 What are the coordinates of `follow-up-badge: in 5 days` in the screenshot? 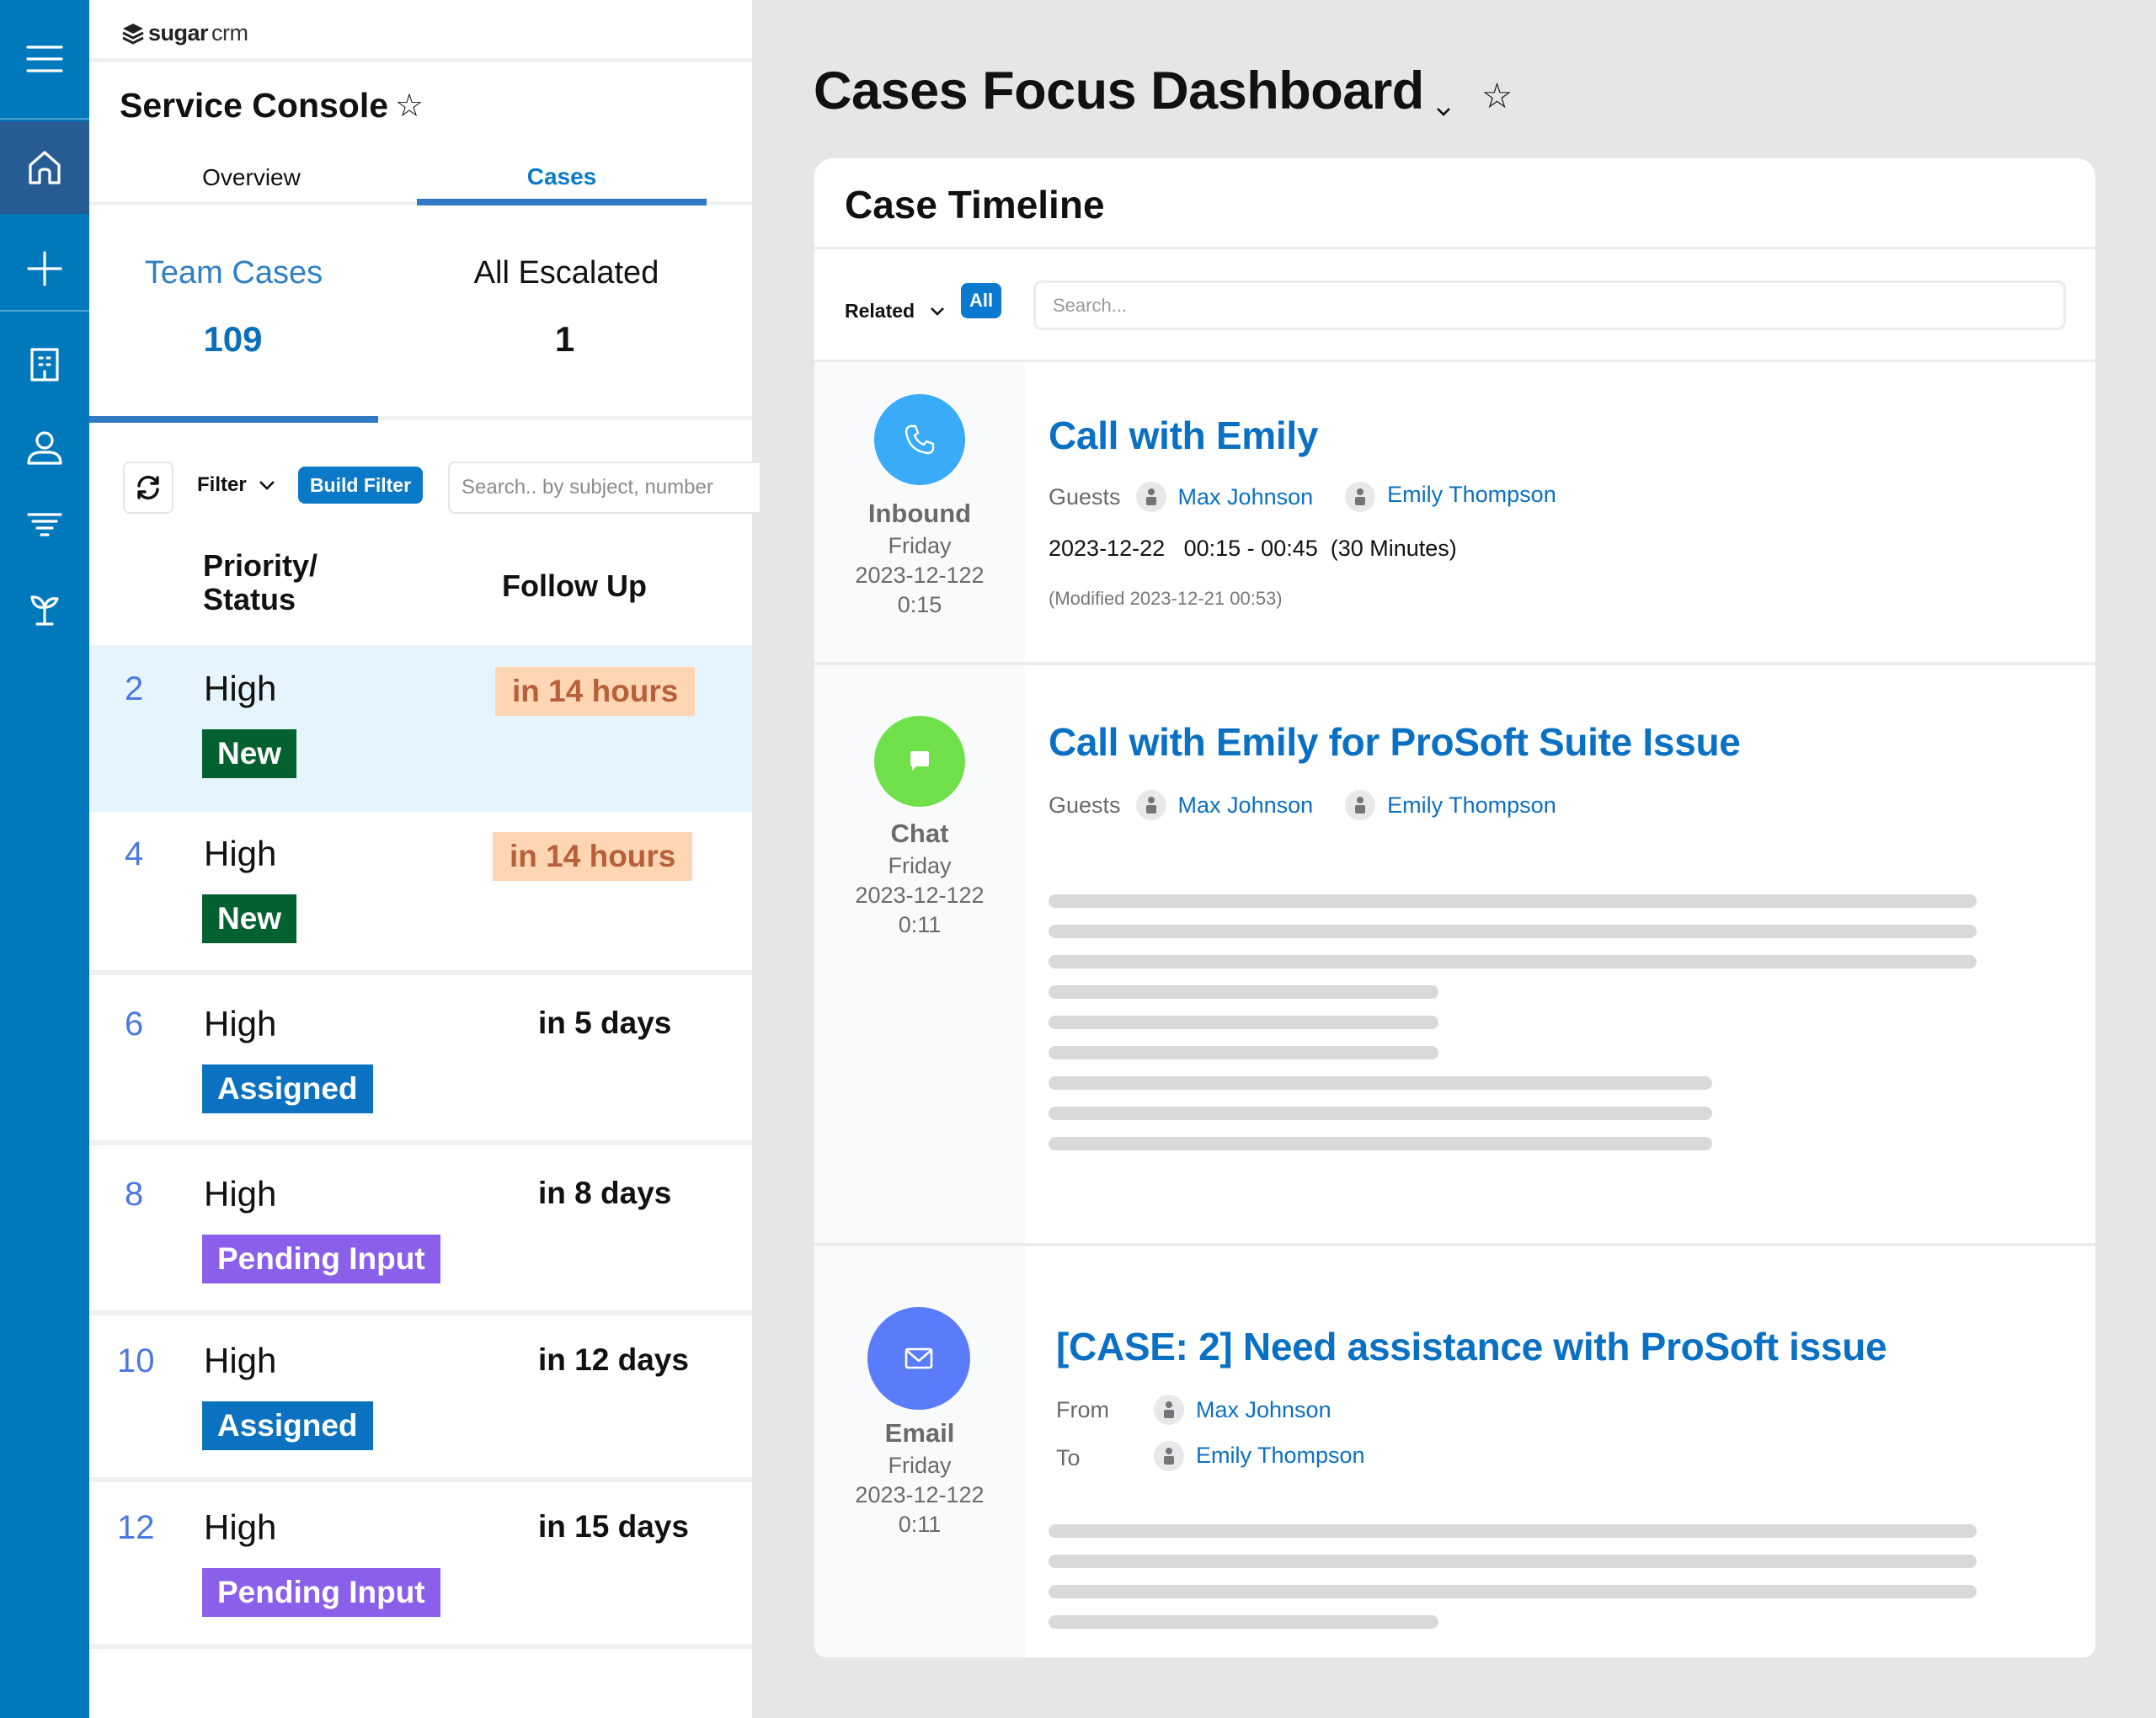 It's located at (605, 1023).